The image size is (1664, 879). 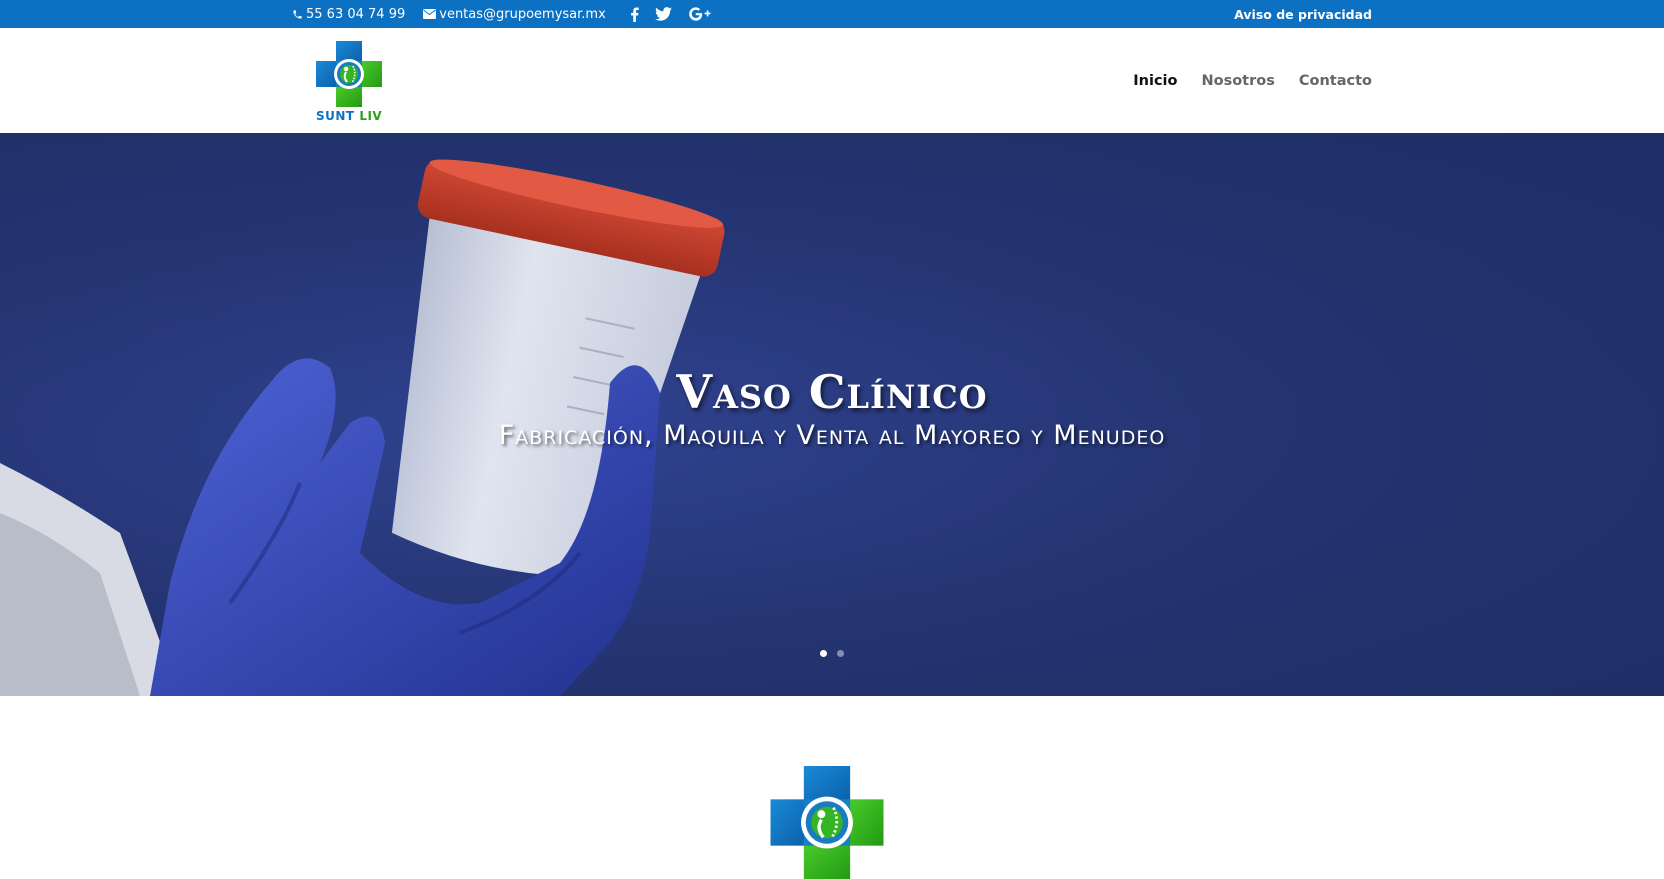 What do you see at coordinates (522, 14) in the screenshot?
I see `email-text: ventas@grupoemysar.mx` at bounding box center [522, 14].